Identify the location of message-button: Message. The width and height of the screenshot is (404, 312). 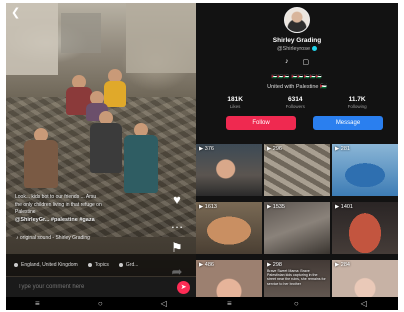
(348, 123).